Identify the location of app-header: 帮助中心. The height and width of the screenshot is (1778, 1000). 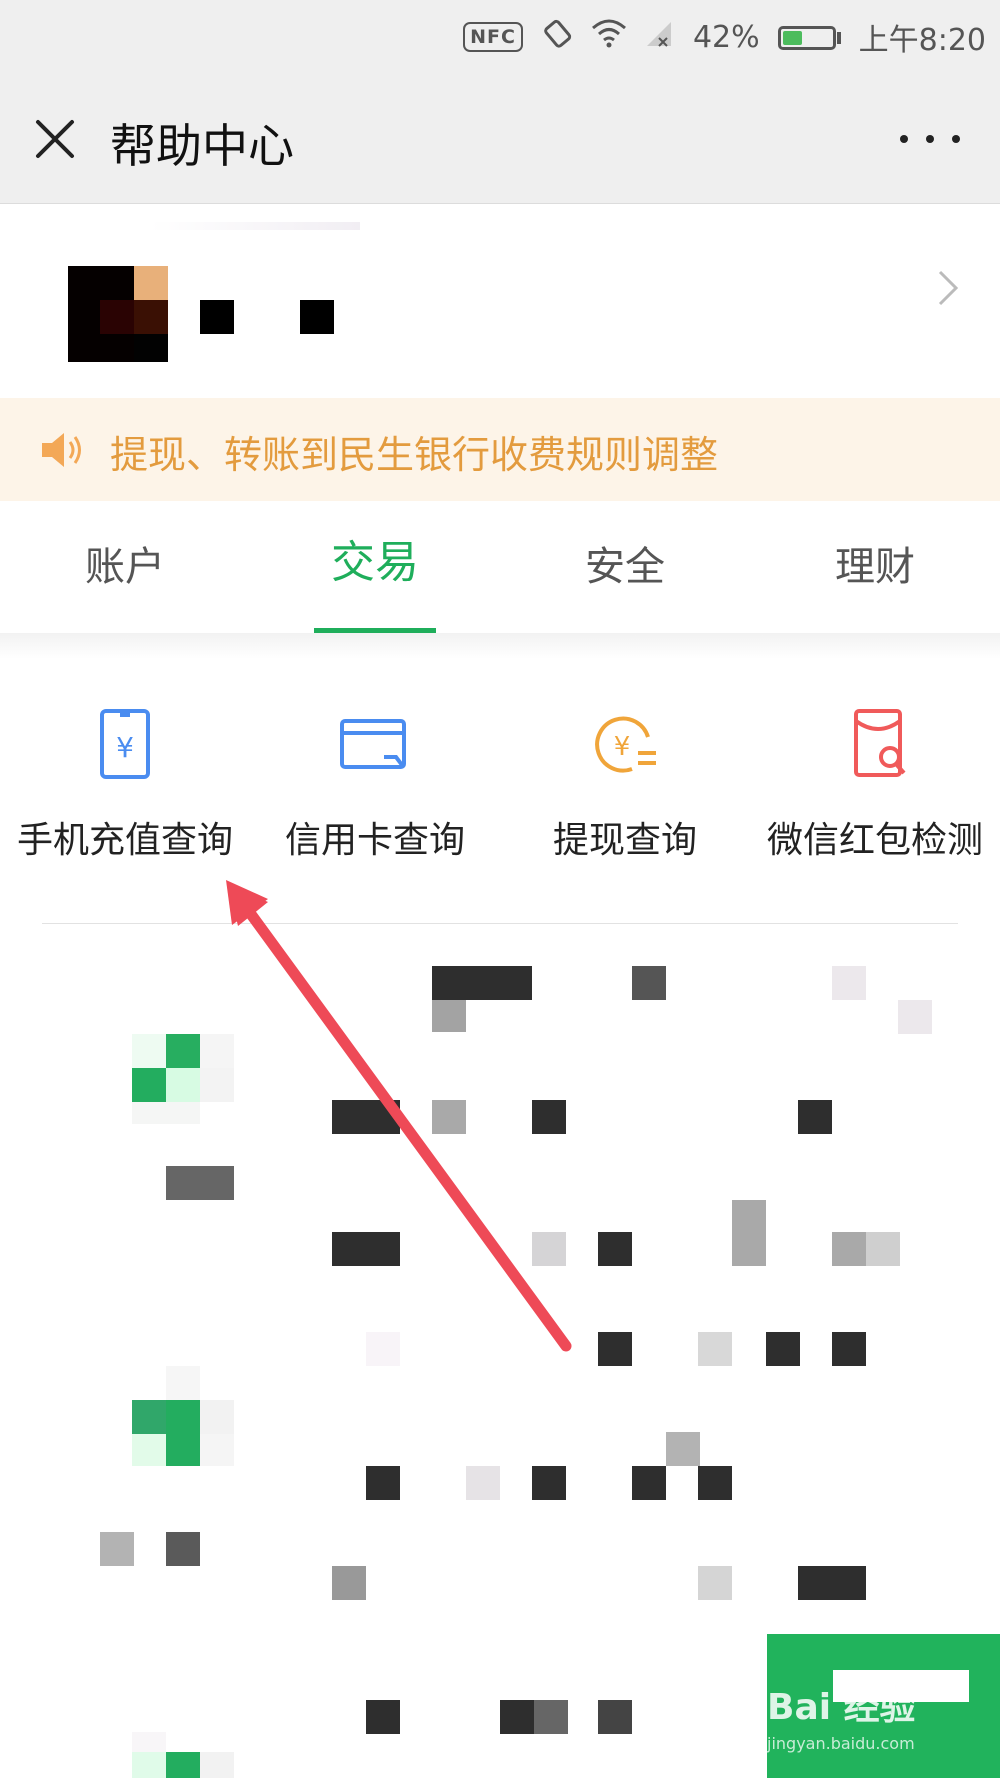
(500, 139).